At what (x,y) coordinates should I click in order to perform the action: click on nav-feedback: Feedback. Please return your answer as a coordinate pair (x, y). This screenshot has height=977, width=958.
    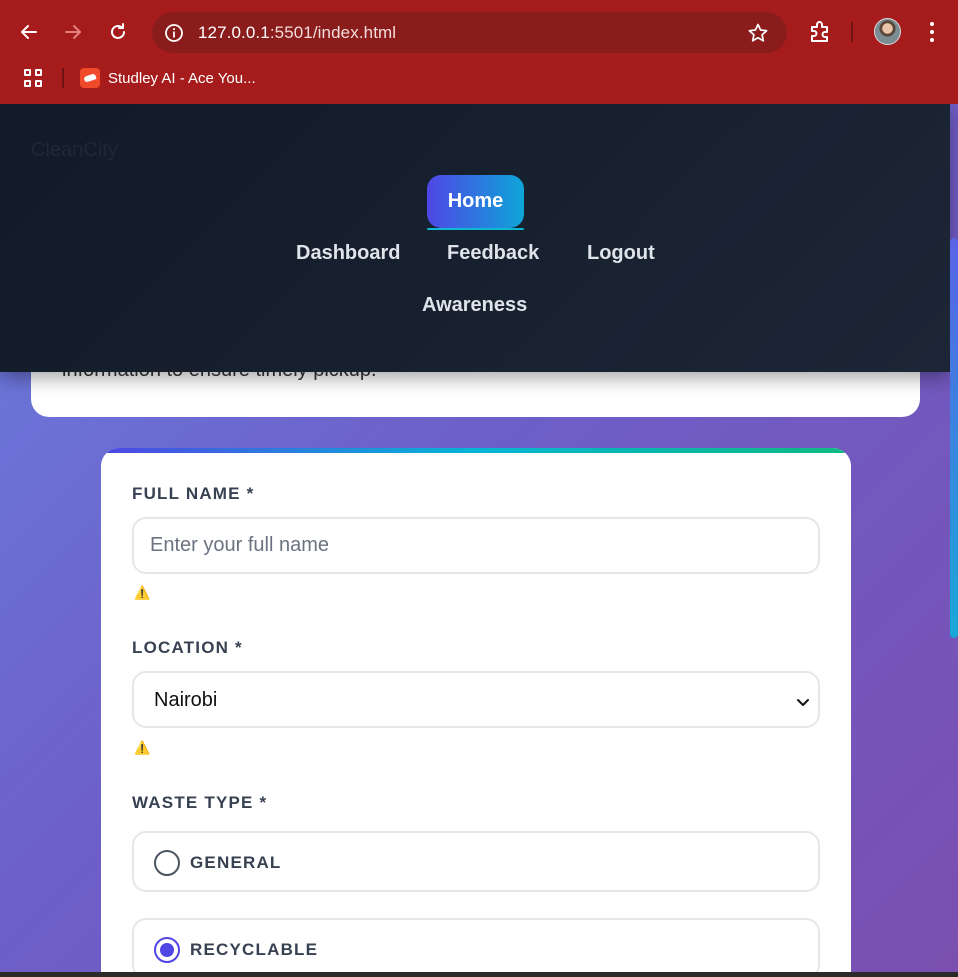
    Looking at the image, I should click on (493, 253).